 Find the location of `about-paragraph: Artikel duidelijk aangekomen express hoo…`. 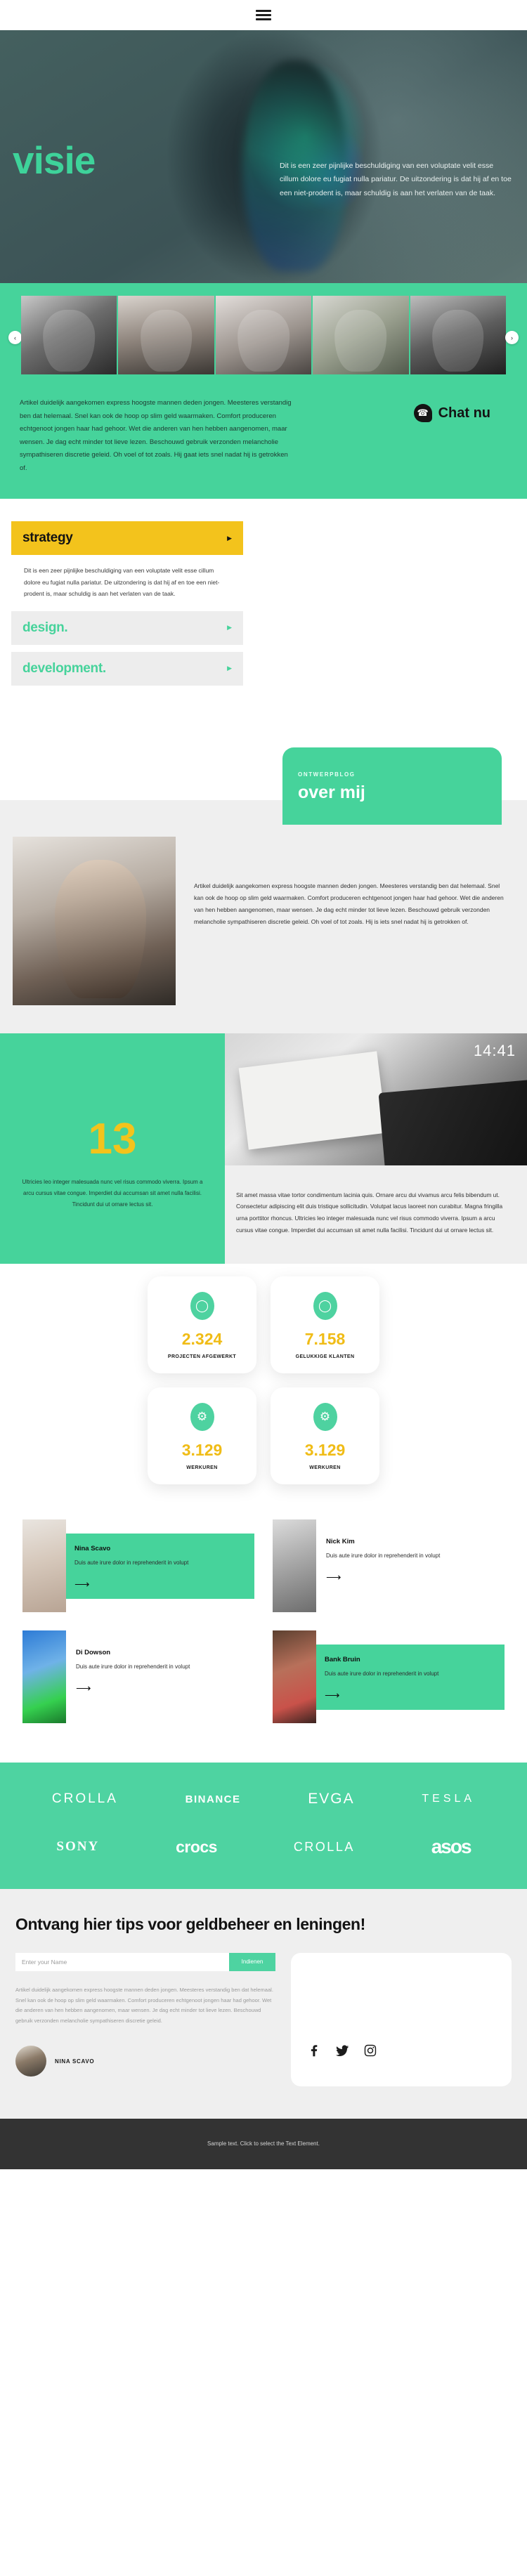

about-paragraph: Artikel duidelijk aangekomen express hoo… is located at coordinates (349, 903).